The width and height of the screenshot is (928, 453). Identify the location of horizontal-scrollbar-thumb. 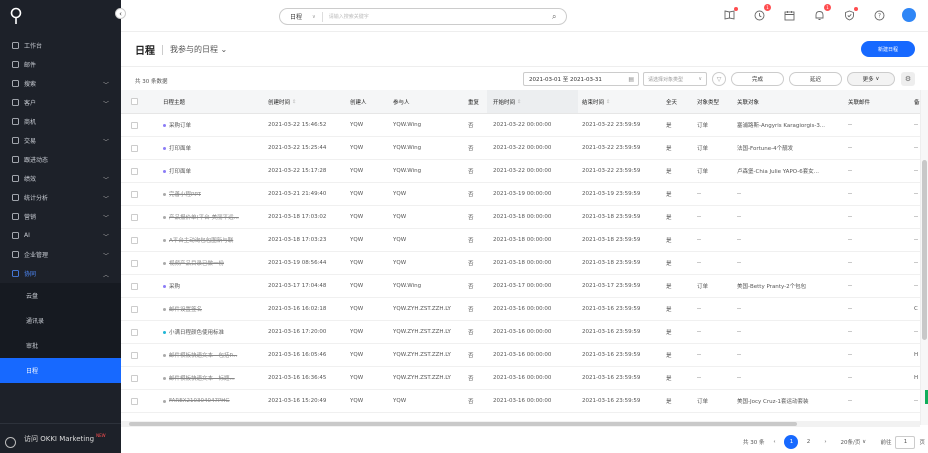
(463, 424).